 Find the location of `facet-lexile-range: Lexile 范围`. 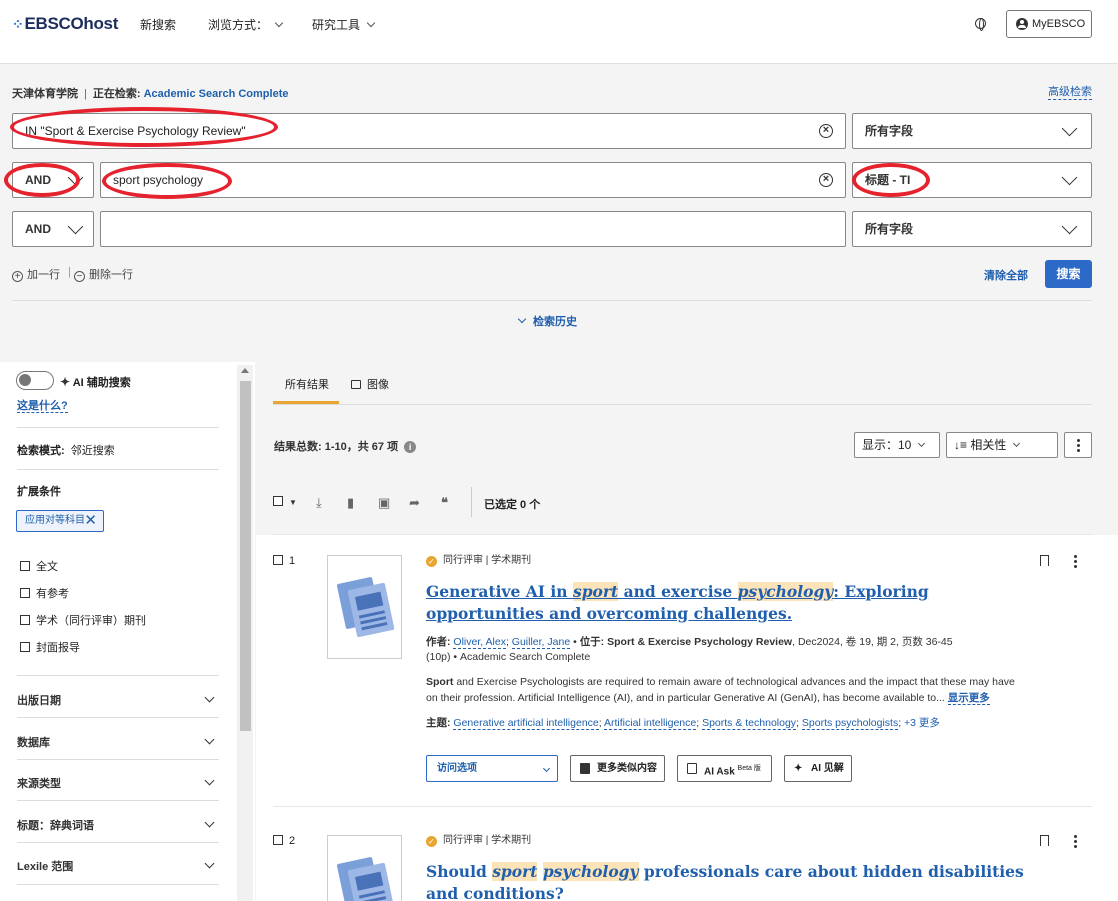

facet-lexile-range: Lexile 范围 is located at coordinates (118, 866).